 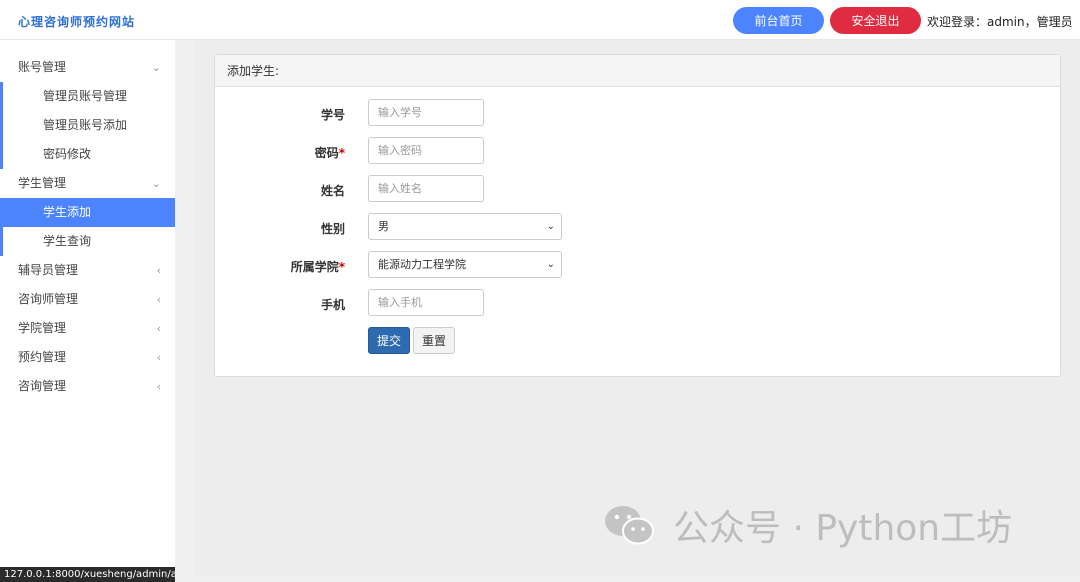 I want to click on sidebar-group-appointments: 预约管理 ‹, so click(x=87, y=357).